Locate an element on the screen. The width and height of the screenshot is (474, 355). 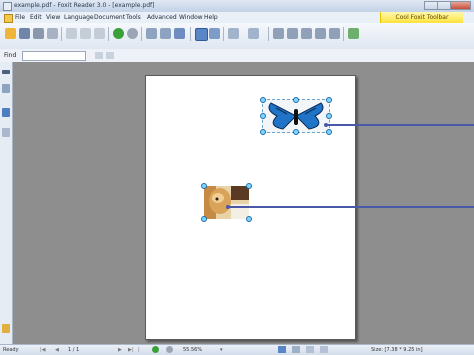
pane-arrow-icon is located at coordinates (6, 72).